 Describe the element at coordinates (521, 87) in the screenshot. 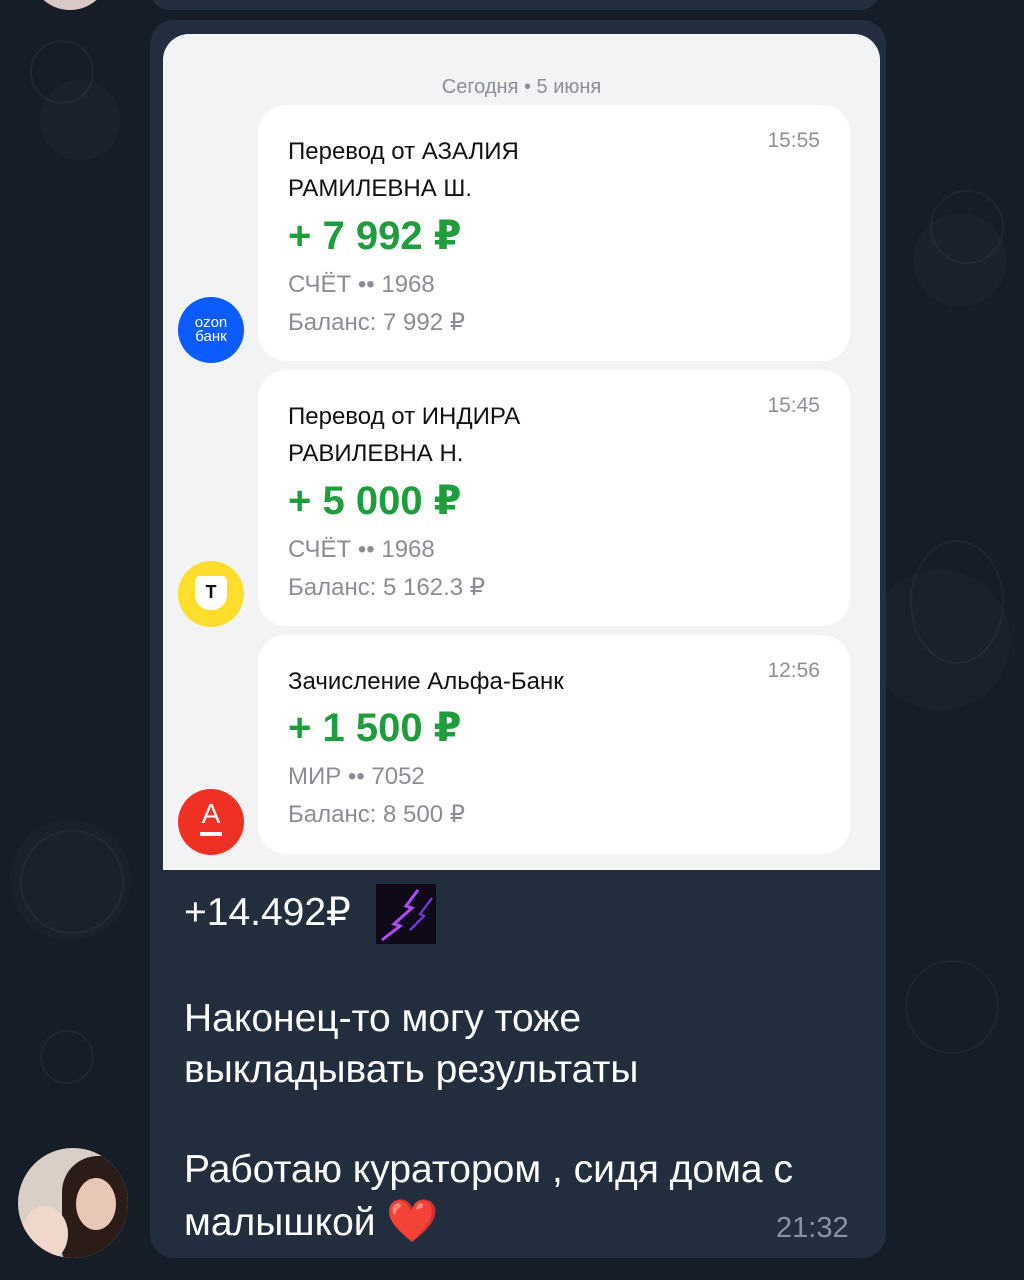

I see `date-header: Сегодня • 5 июня` at that location.